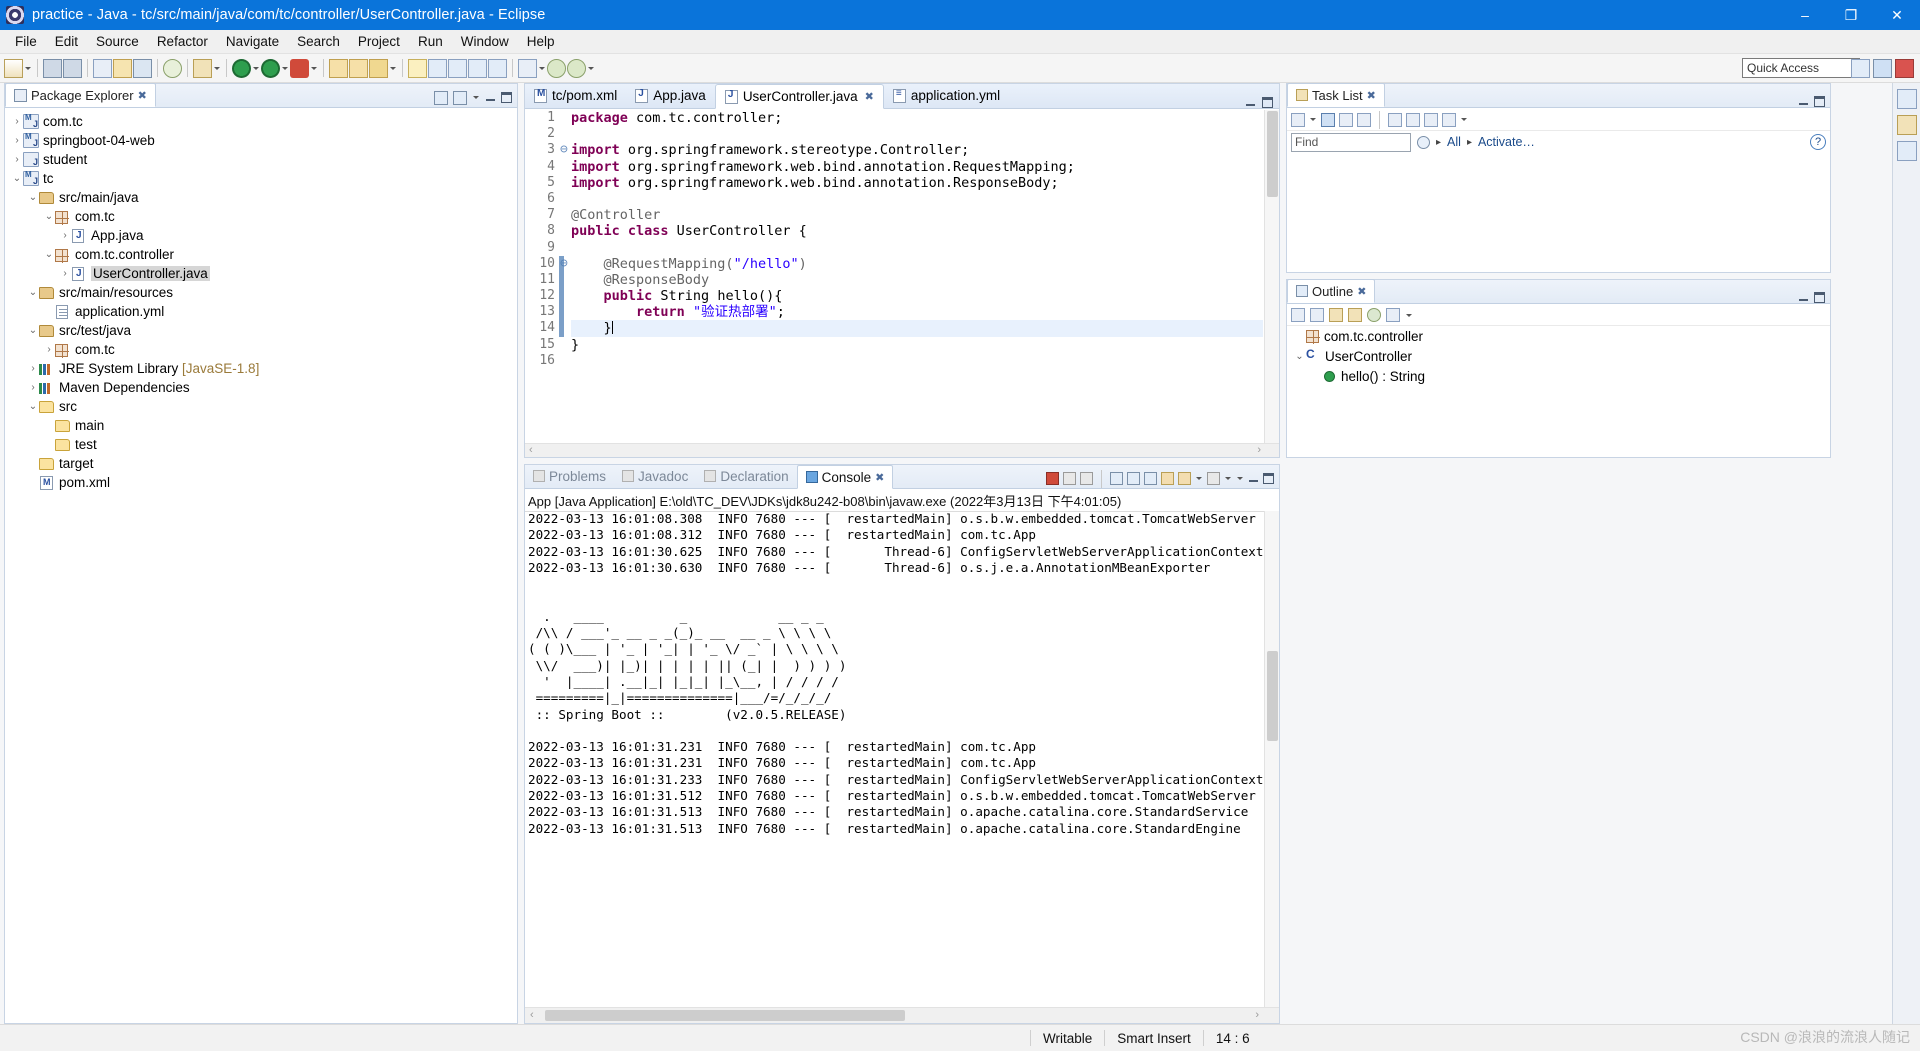 The width and height of the screenshot is (1920, 1051). I want to click on tree-item: main, so click(261, 425).